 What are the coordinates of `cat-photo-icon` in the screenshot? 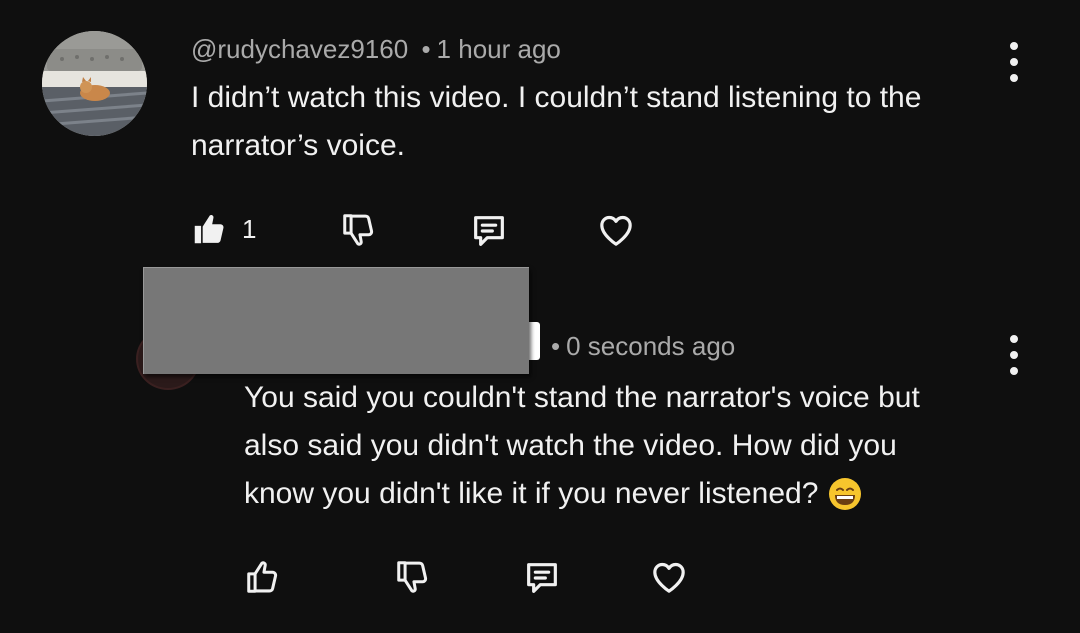 It's located at (94, 83).